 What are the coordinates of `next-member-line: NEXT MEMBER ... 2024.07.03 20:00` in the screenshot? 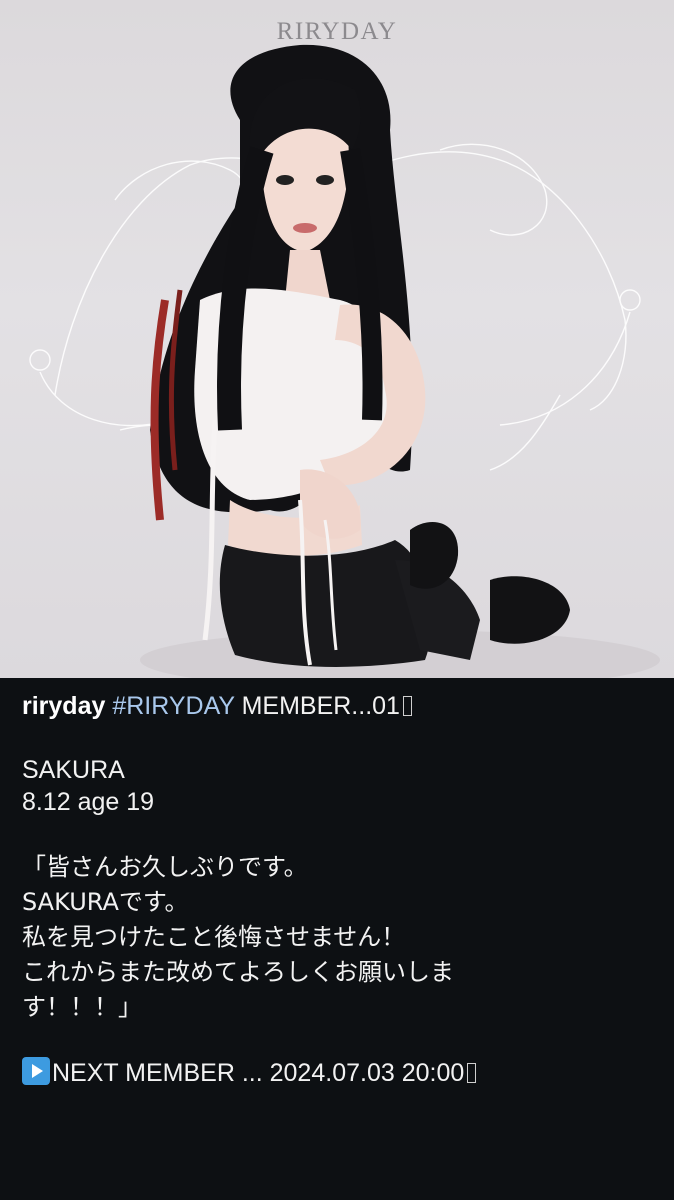 It's located at (342, 1073).